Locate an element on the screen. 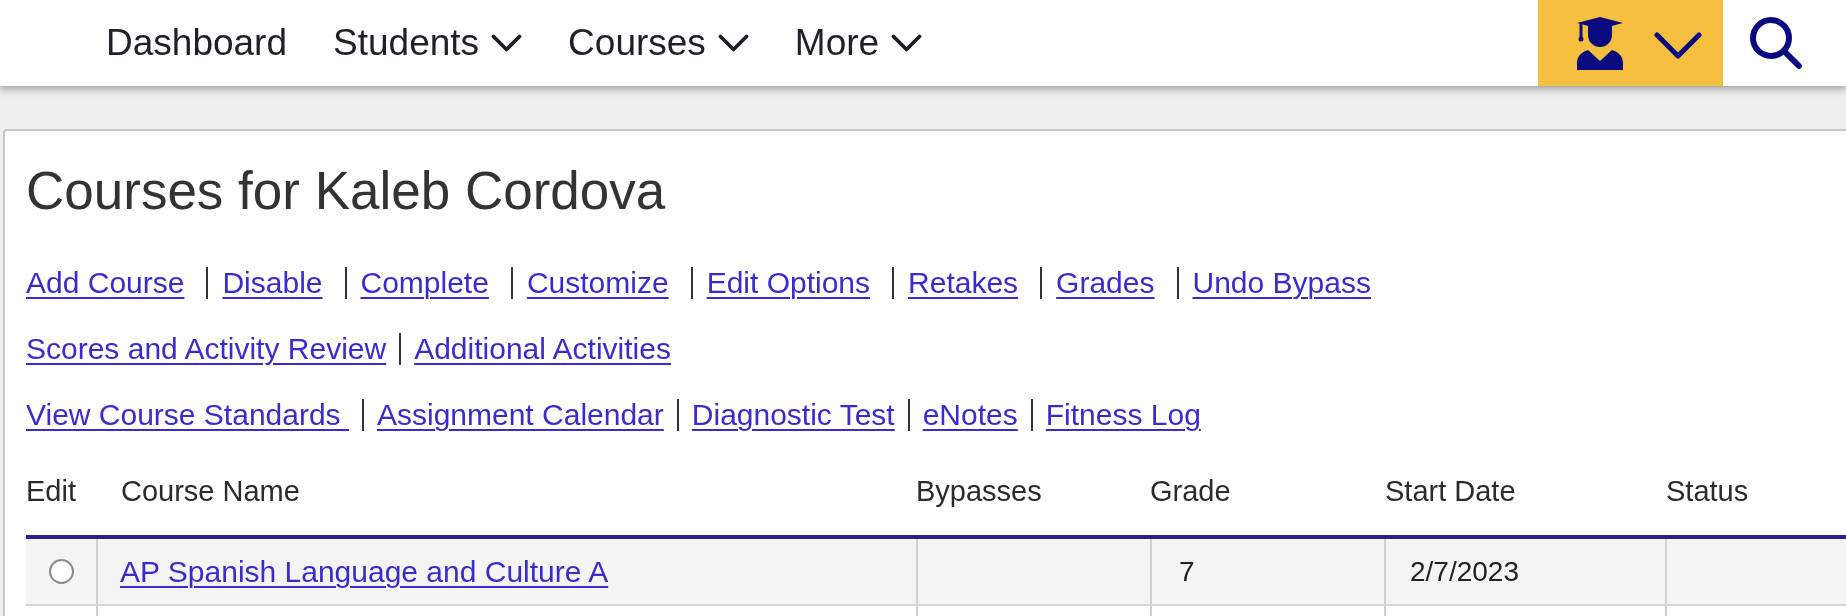 This screenshot has height=616, width=1846. table-cell-text: 2/7/2023 is located at coordinates (1464, 571).